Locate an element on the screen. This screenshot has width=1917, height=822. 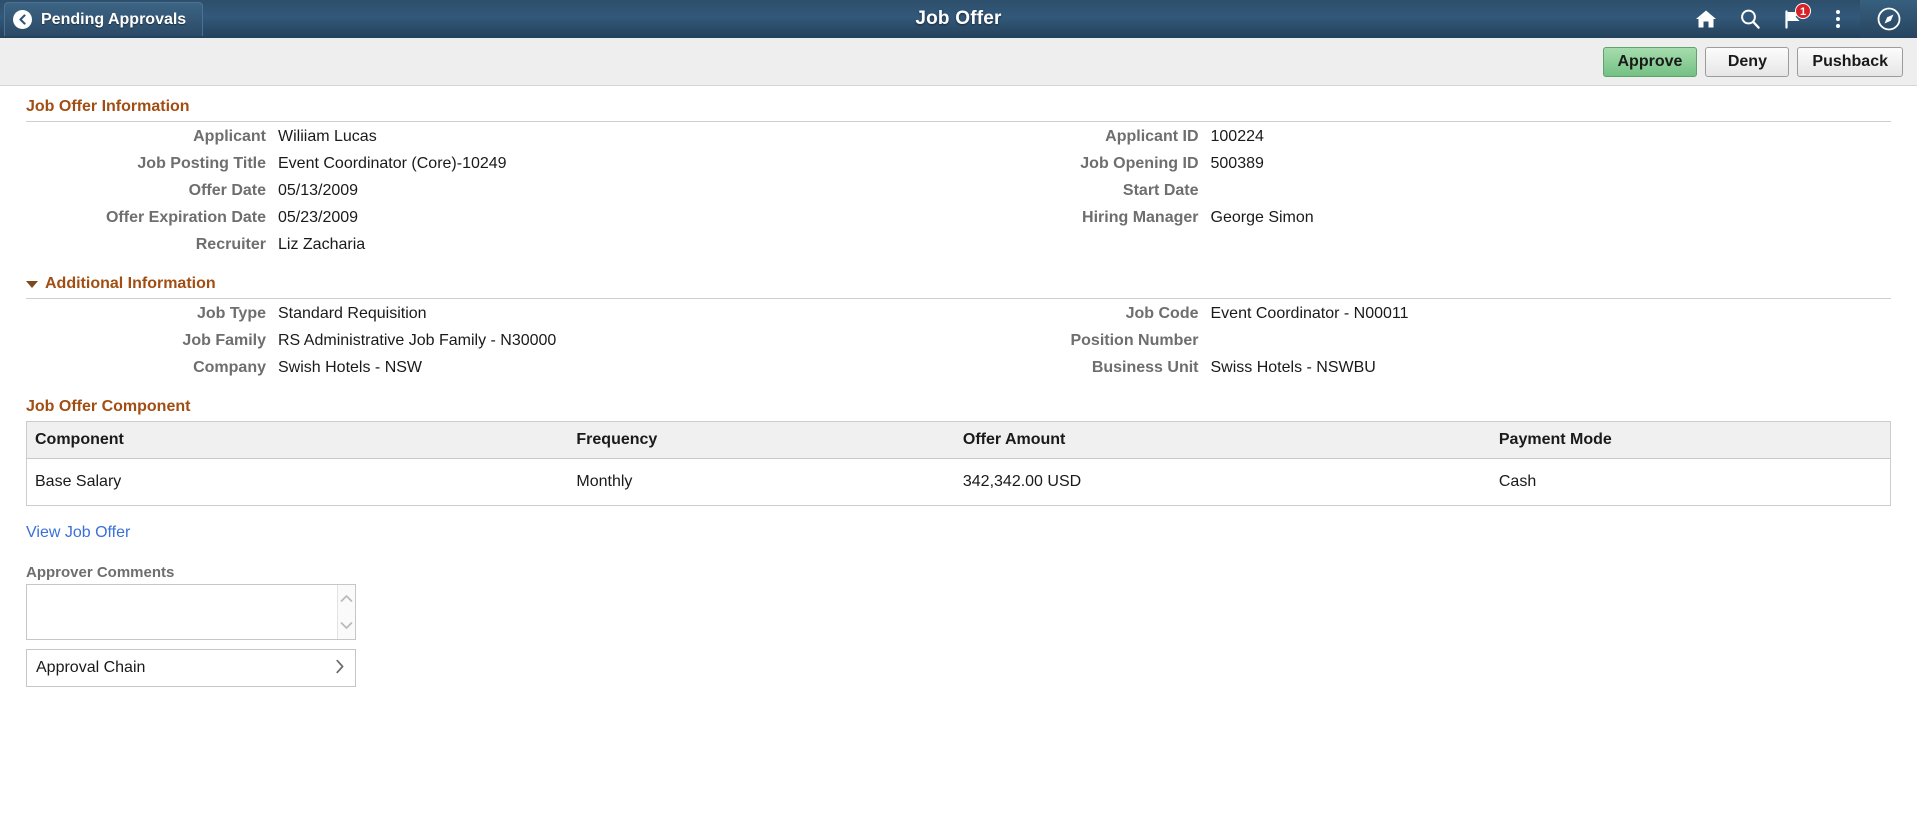
column-header-offer-amount: Offer Amount is located at coordinates (1222, 440).